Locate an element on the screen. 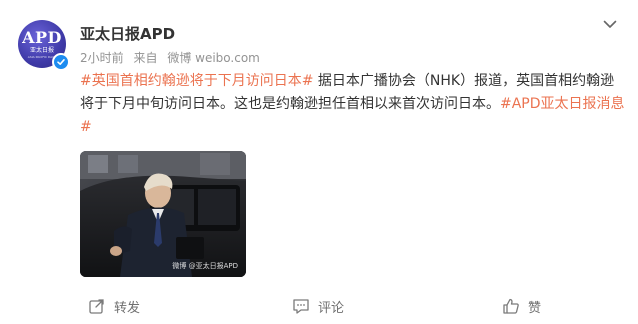 This screenshot has height=324, width=638. post-time: 2小时前 is located at coordinates (102, 58).